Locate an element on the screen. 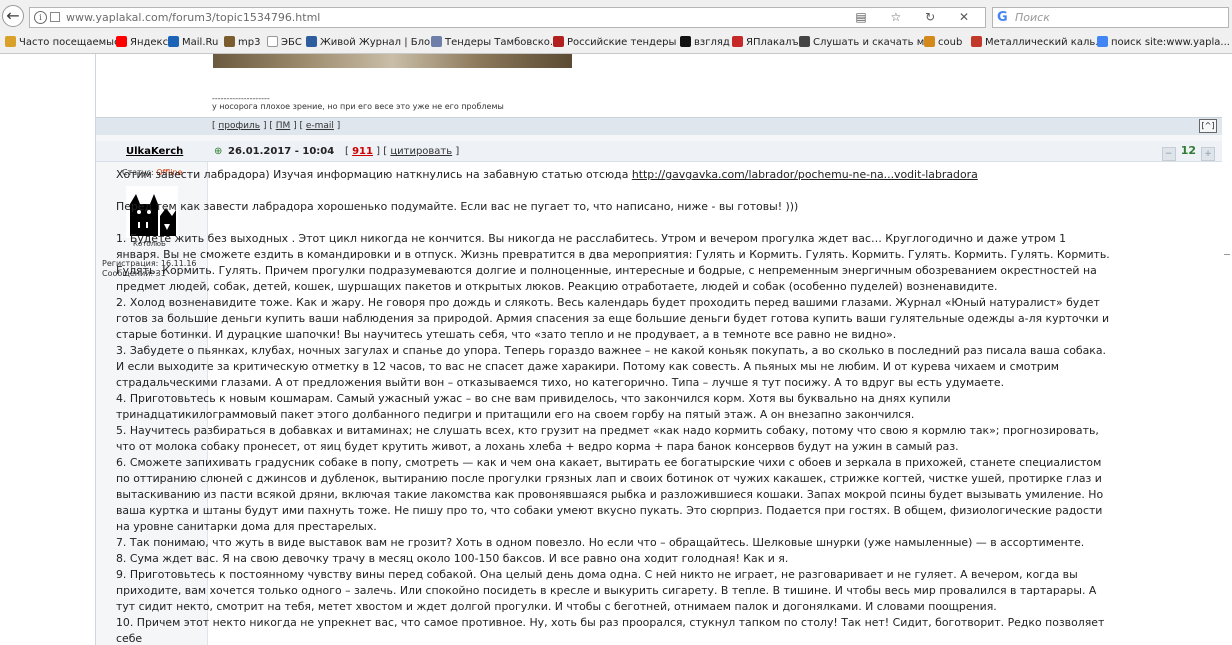 This screenshot has width=1232, height=645. post-anchor-icon: ⊕ is located at coordinates (218, 151).